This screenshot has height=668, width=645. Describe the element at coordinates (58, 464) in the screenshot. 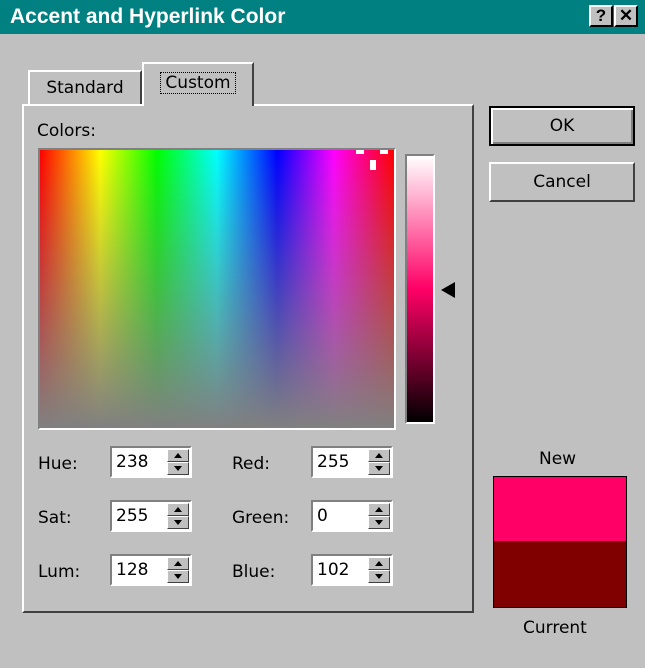

I see `hue-label: Hue:` at that location.